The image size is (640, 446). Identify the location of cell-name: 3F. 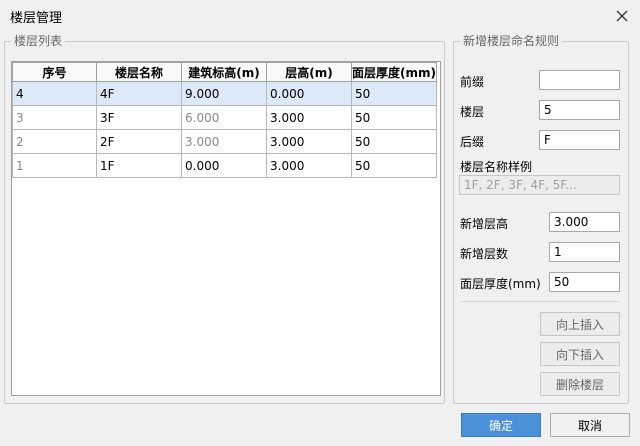
(139, 117).